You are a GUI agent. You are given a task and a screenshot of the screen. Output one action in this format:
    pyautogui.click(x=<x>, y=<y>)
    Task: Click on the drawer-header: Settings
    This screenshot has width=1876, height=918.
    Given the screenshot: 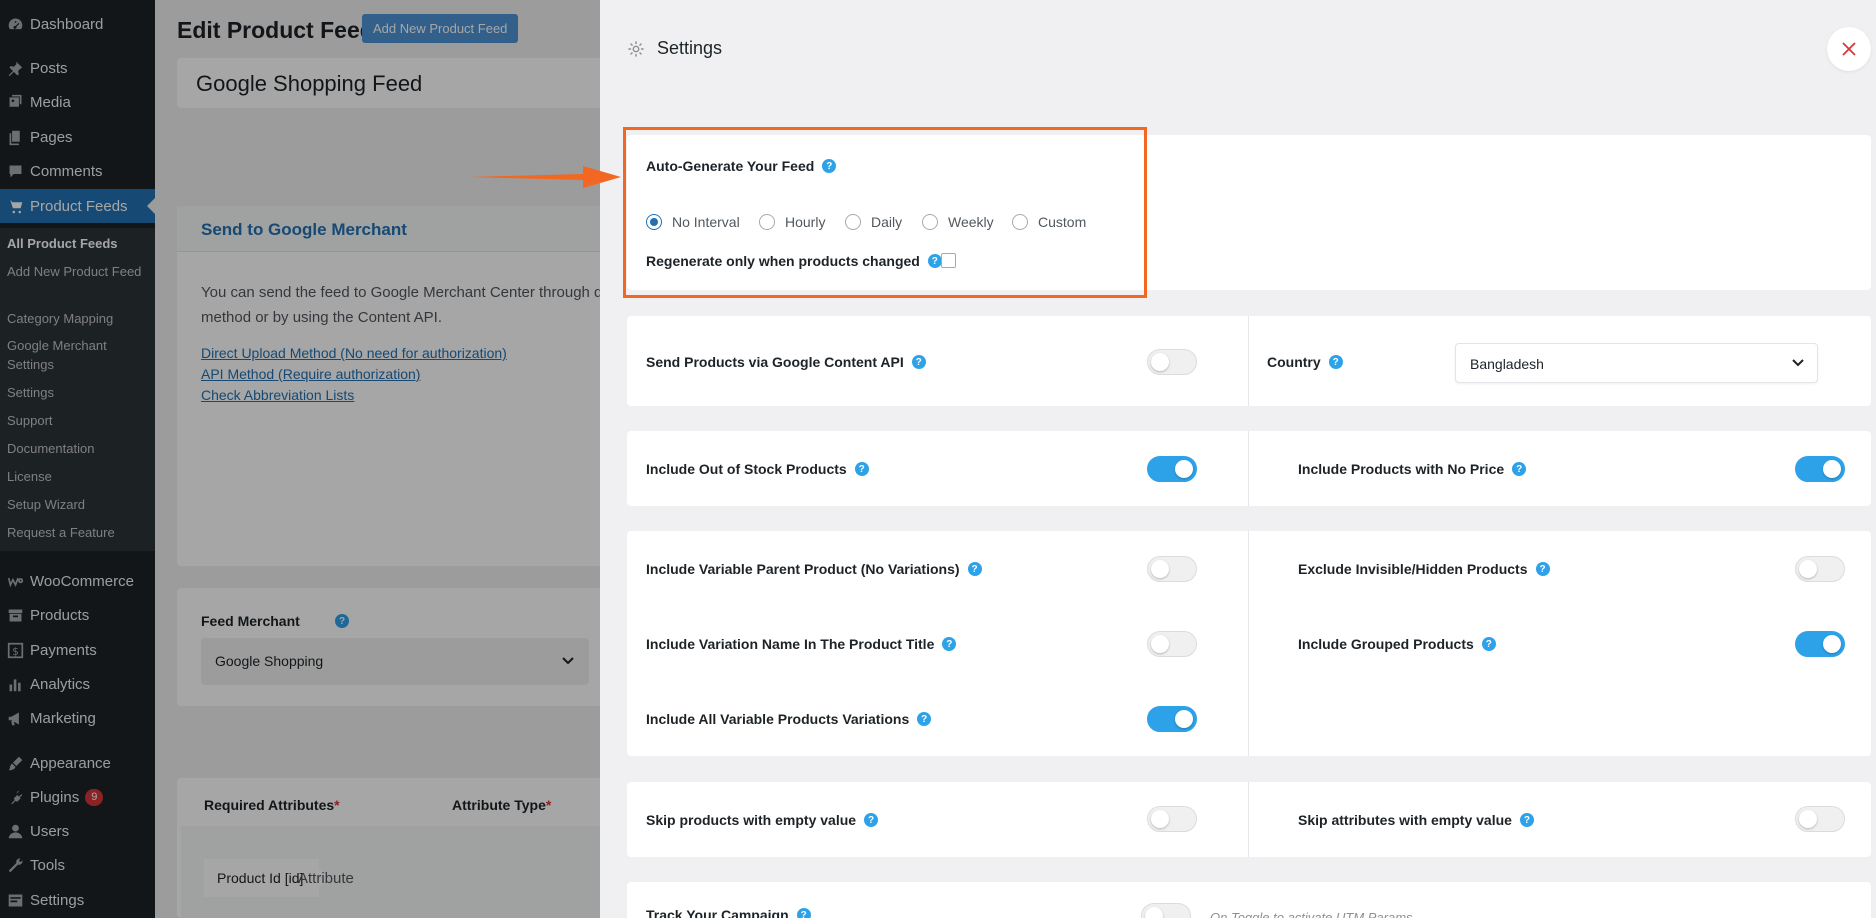 What is the action you would take?
    pyautogui.click(x=674, y=48)
    